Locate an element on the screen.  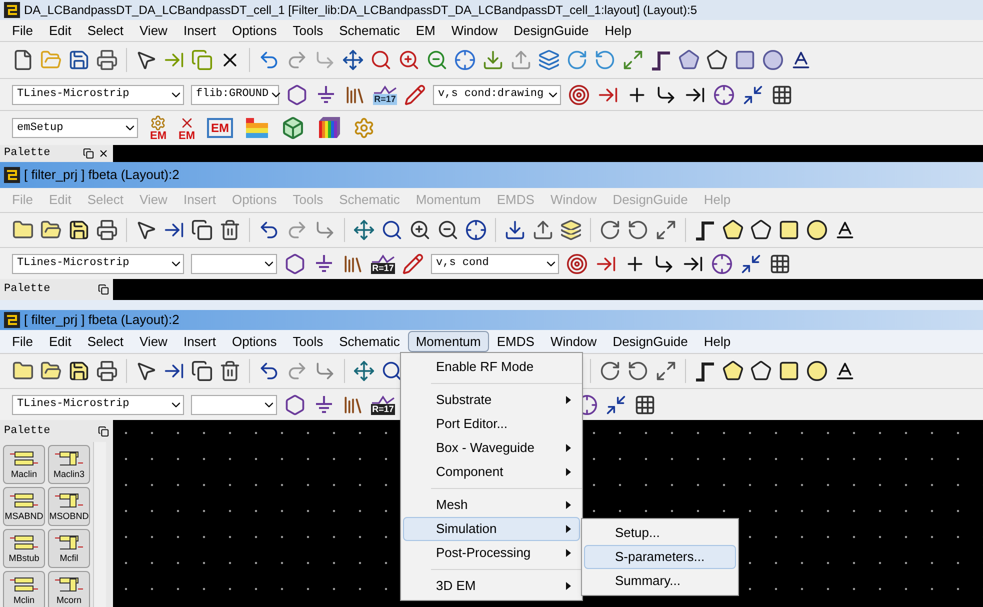
menu-item: Schematic is located at coordinates (369, 341).